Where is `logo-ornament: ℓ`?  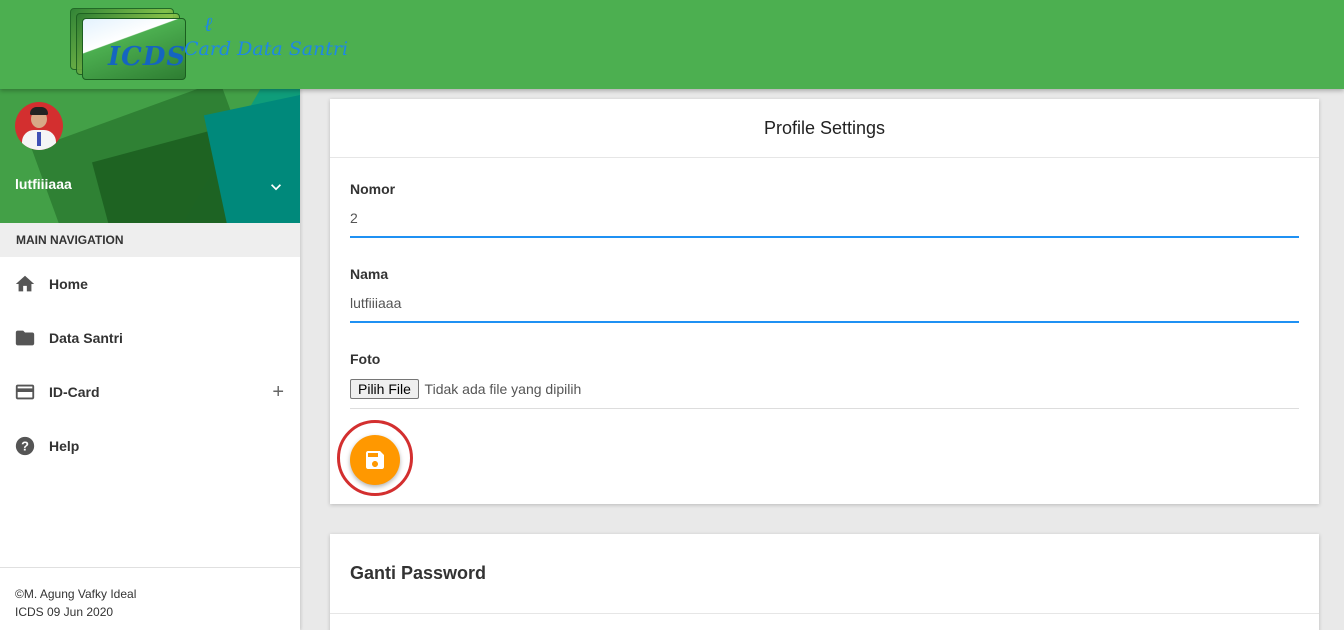
logo-ornament: ℓ is located at coordinates (208, 24).